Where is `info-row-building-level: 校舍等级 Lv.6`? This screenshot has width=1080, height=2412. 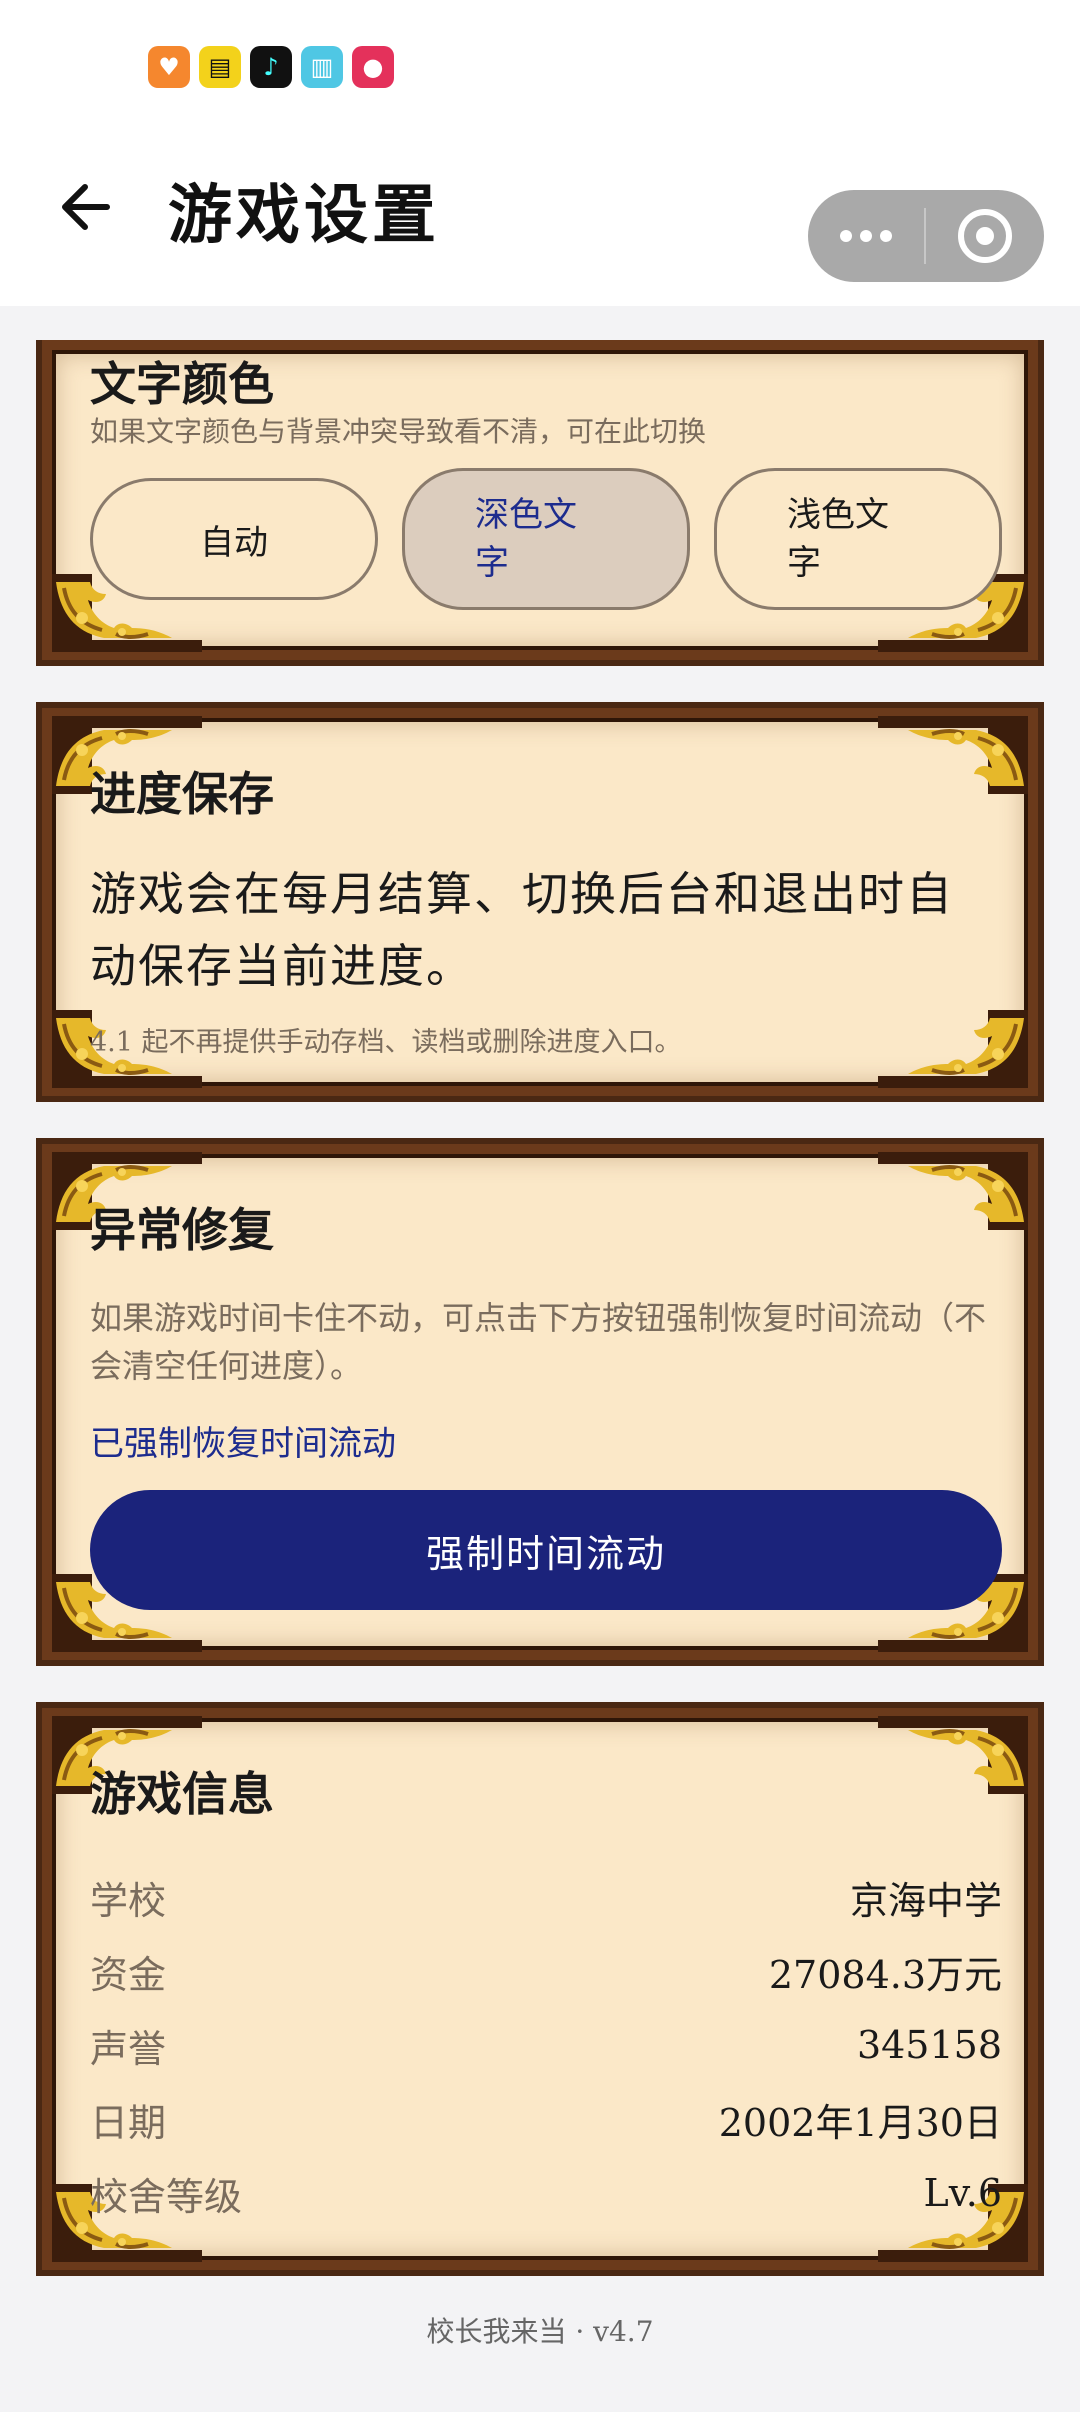
info-row-building-level: 校舍等级 Lv.6 is located at coordinates (546, 2193).